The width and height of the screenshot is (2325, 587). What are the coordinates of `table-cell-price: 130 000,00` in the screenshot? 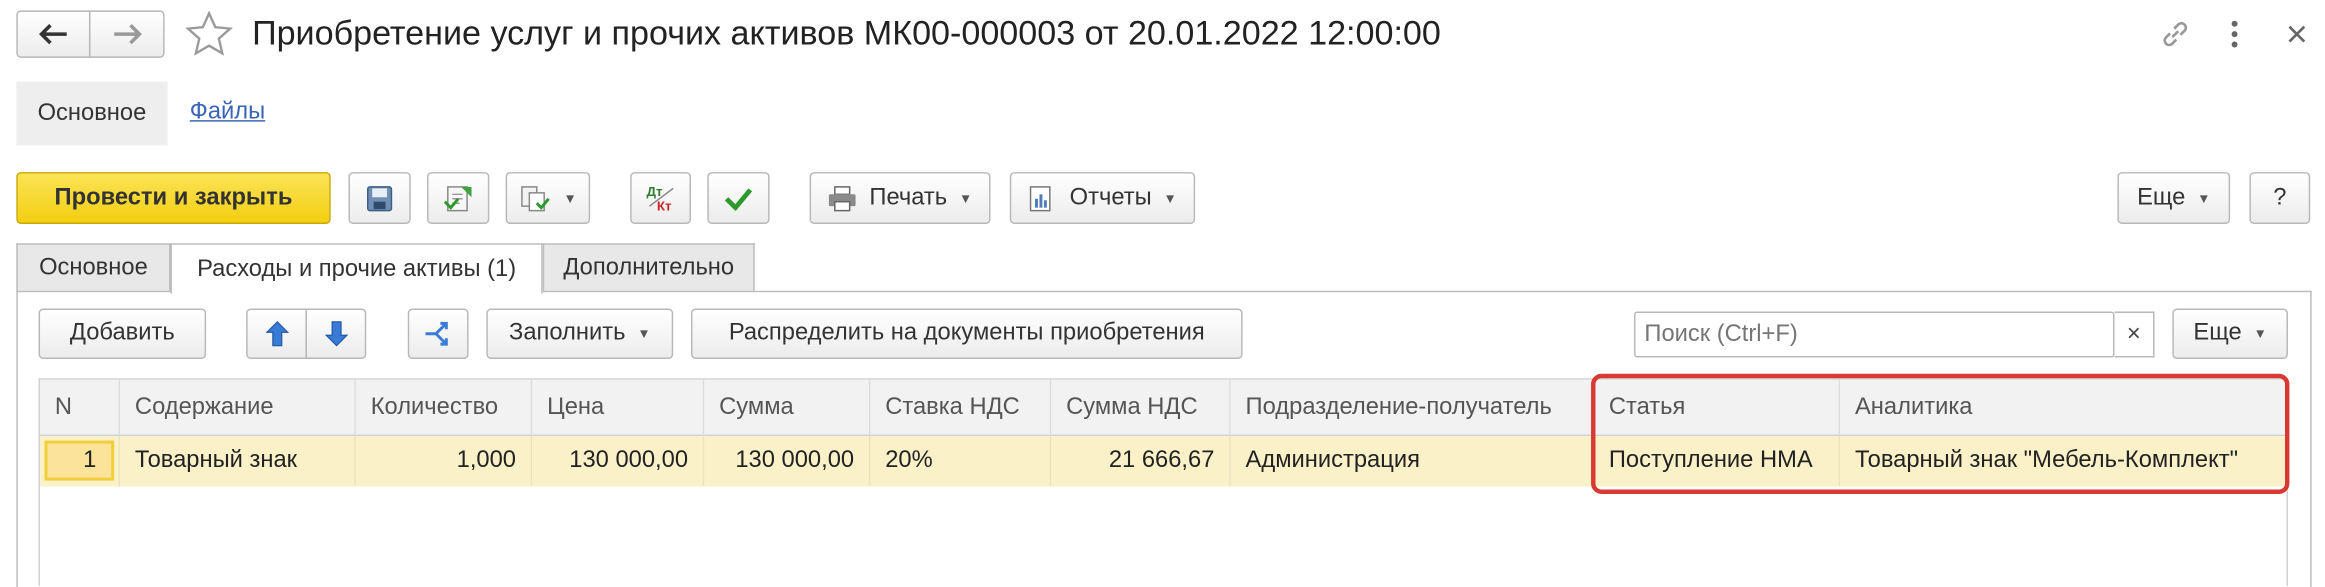 It's located at (618, 461).